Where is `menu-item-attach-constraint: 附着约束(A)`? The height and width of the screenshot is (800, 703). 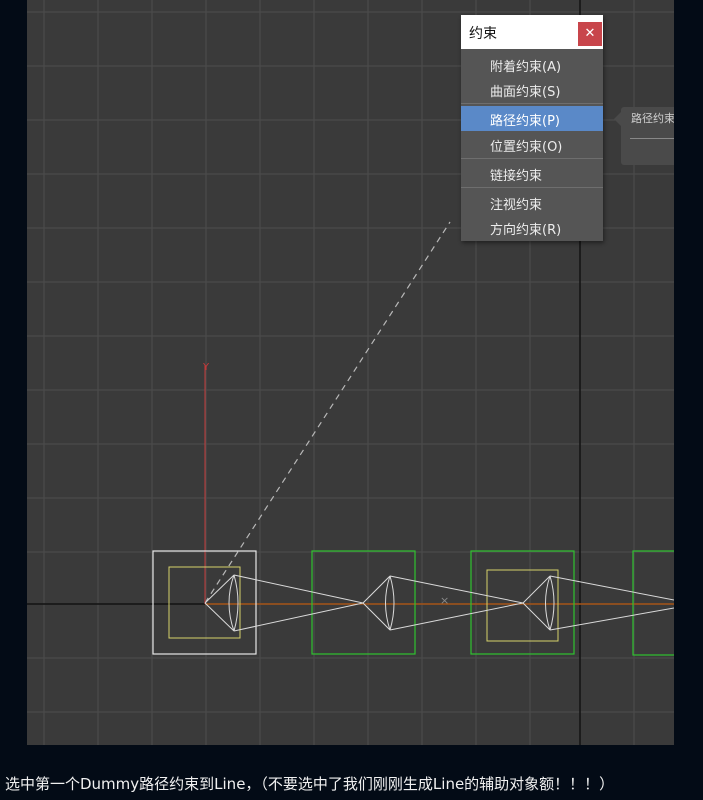 menu-item-attach-constraint: 附着约束(A) is located at coordinates (532, 64).